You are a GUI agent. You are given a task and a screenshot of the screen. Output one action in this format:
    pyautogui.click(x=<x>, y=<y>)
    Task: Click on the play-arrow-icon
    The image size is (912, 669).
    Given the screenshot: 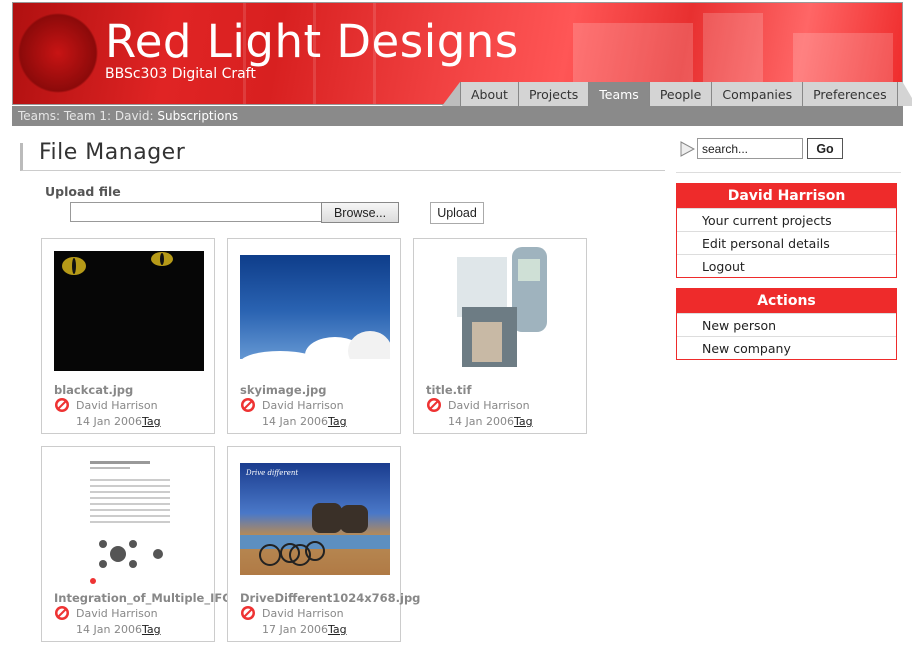 What is the action you would take?
    pyautogui.click(x=687, y=149)
    